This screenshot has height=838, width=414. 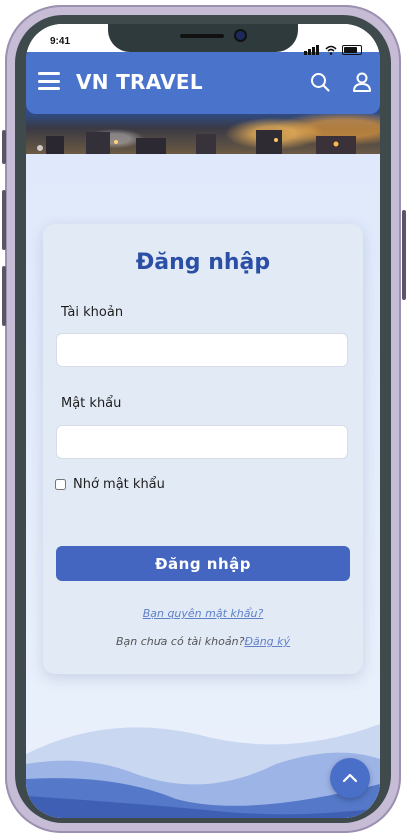 I want to click on power-button, so click(x=404, y=255).